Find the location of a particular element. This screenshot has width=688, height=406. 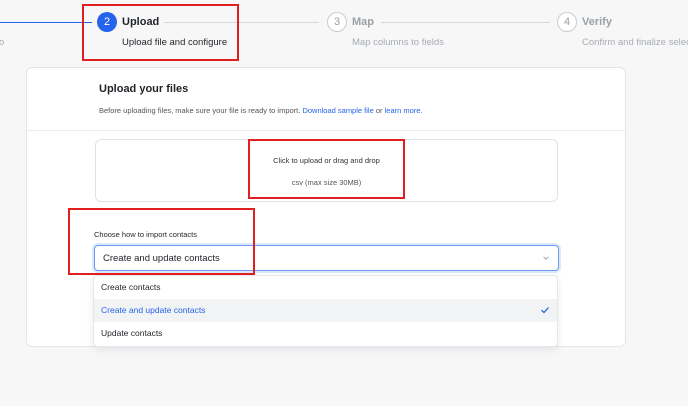

option-create-and-update-contacts: Create and update contacts is located at coordinates (325, 310).